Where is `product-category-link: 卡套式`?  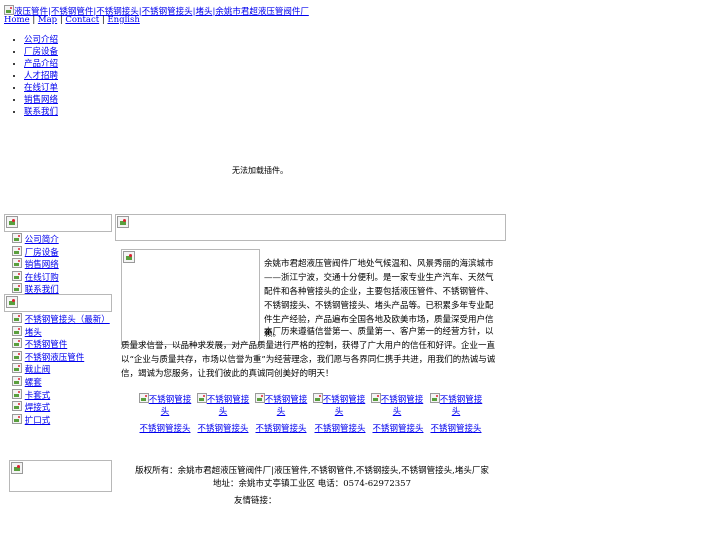
product-category-link: 卡套式 is located at coordinates (38, 396).